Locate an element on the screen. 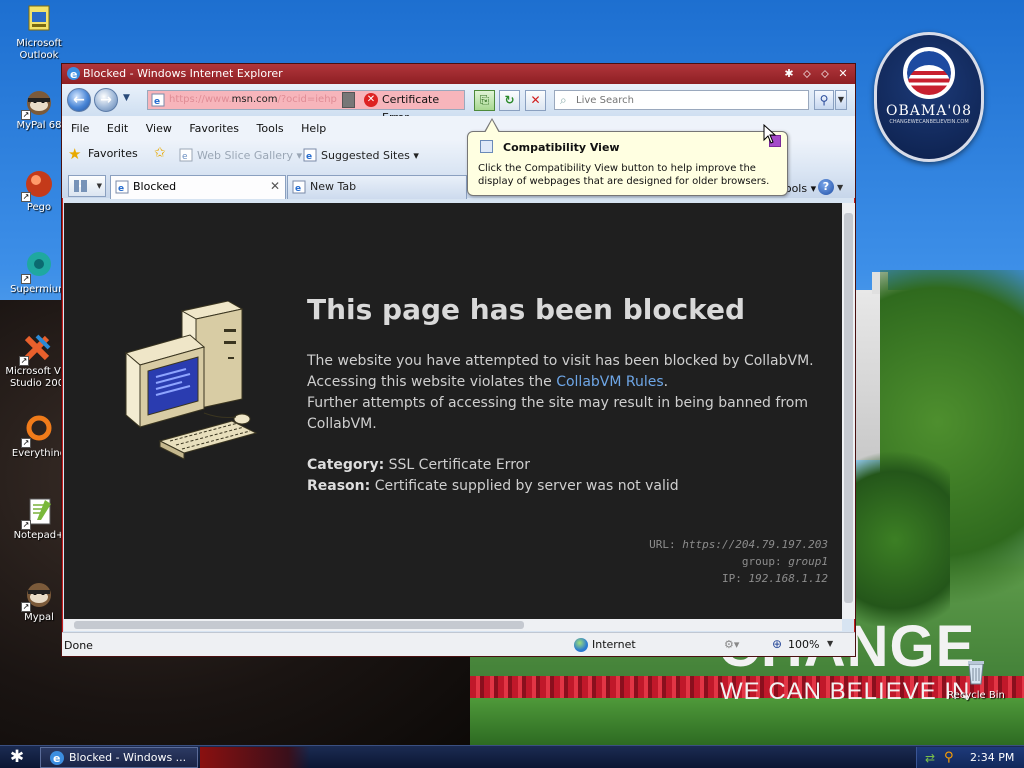 This screenshot has height=768, width=1024. suggested-sites-link: e Suggested Sites ▾ is located at coordinates (361, 155).